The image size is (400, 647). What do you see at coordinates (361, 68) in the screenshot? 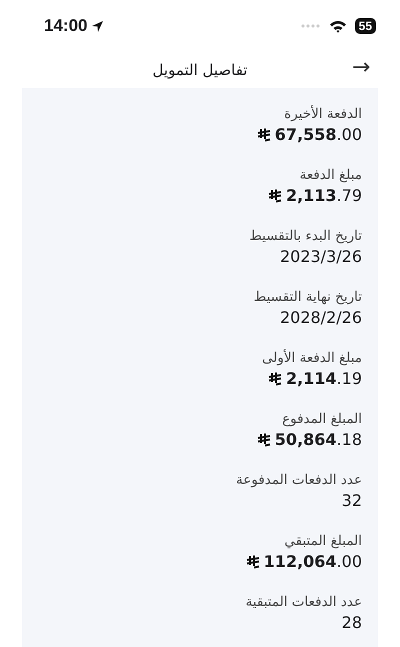
I see `back-button: →` at bounding box center [361, 68].